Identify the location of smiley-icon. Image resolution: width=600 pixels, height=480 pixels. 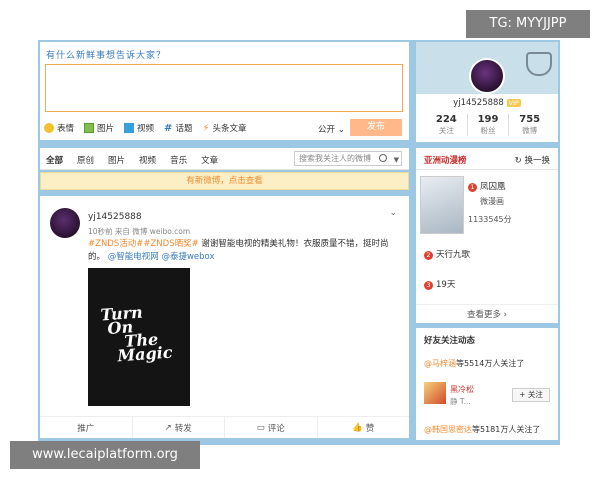
(49, 128).